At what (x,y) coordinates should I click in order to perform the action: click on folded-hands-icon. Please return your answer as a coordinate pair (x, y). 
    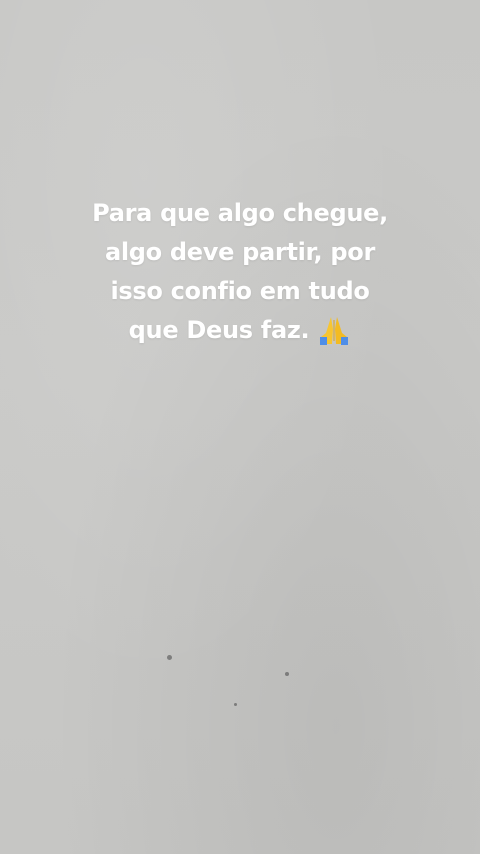
    Looking at the image, I should click on (334, 331).